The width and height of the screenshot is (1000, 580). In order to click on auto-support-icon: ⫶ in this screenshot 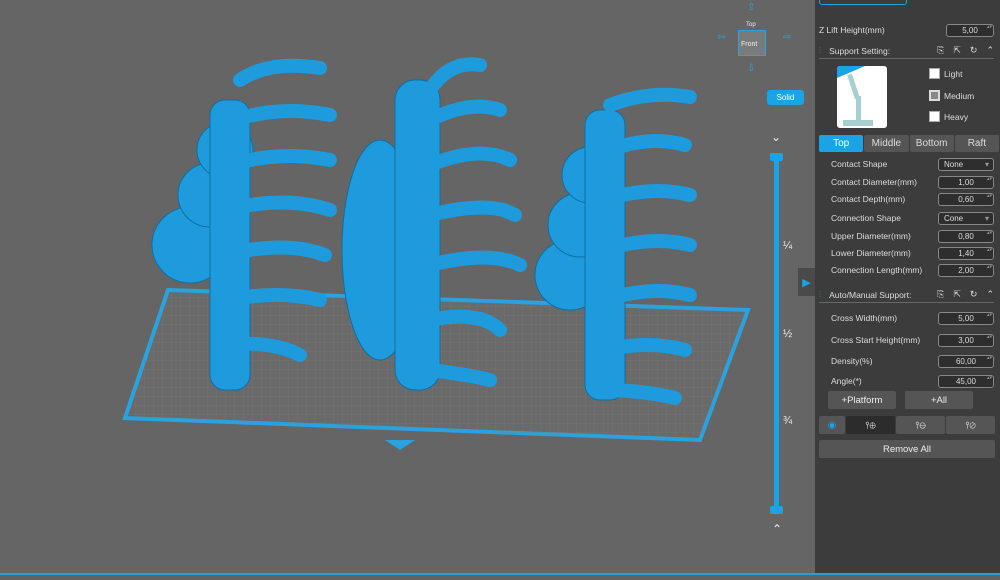, I will do `click(820, 294)`.